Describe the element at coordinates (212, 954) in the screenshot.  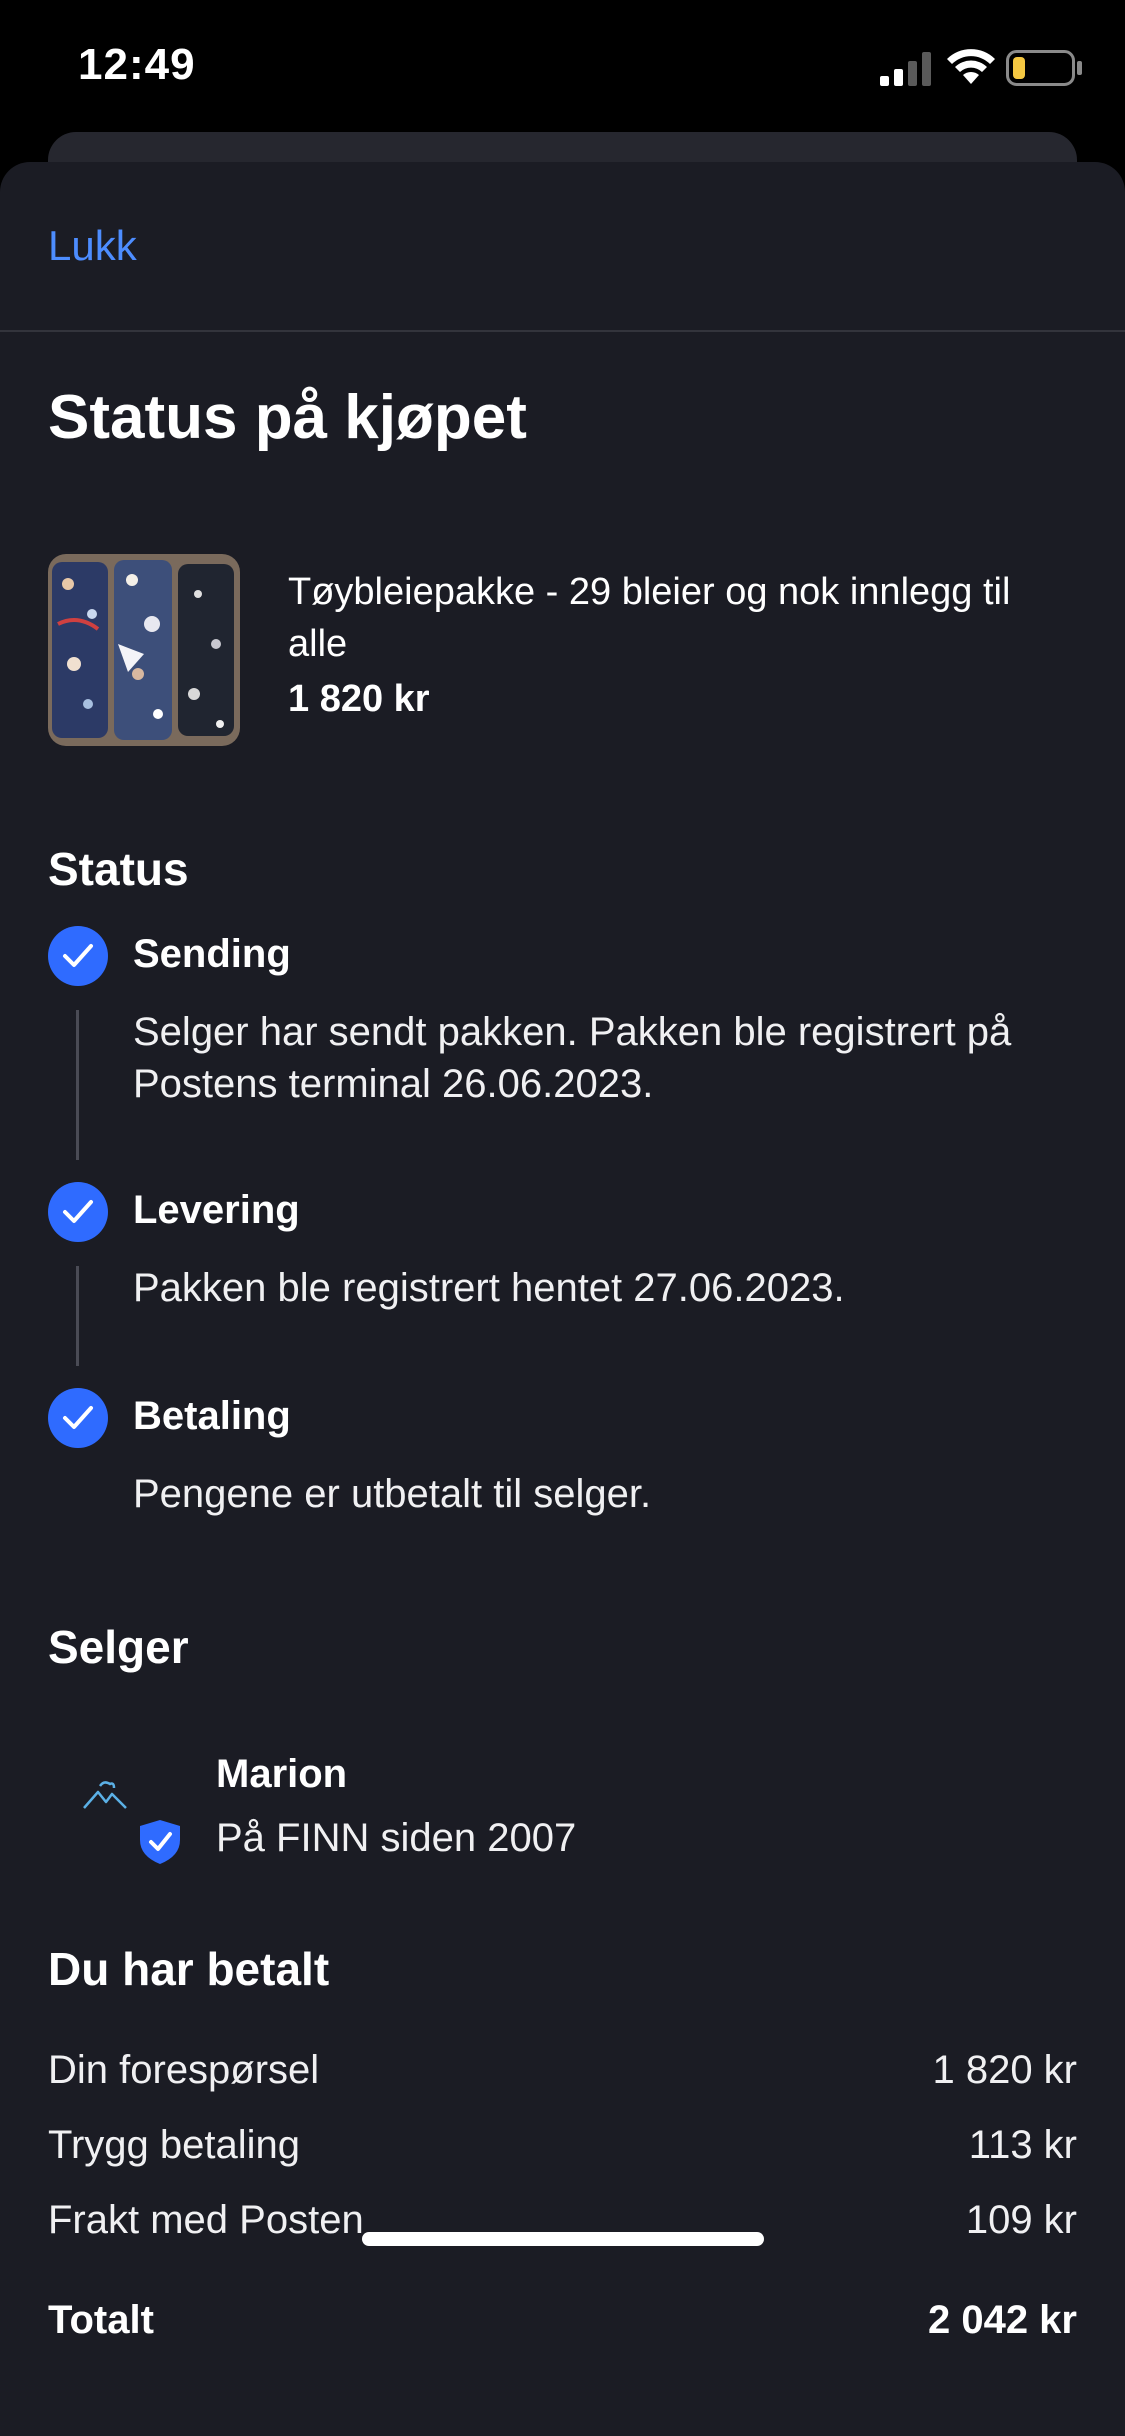
I see `step-title-sending: Sending` at that location.